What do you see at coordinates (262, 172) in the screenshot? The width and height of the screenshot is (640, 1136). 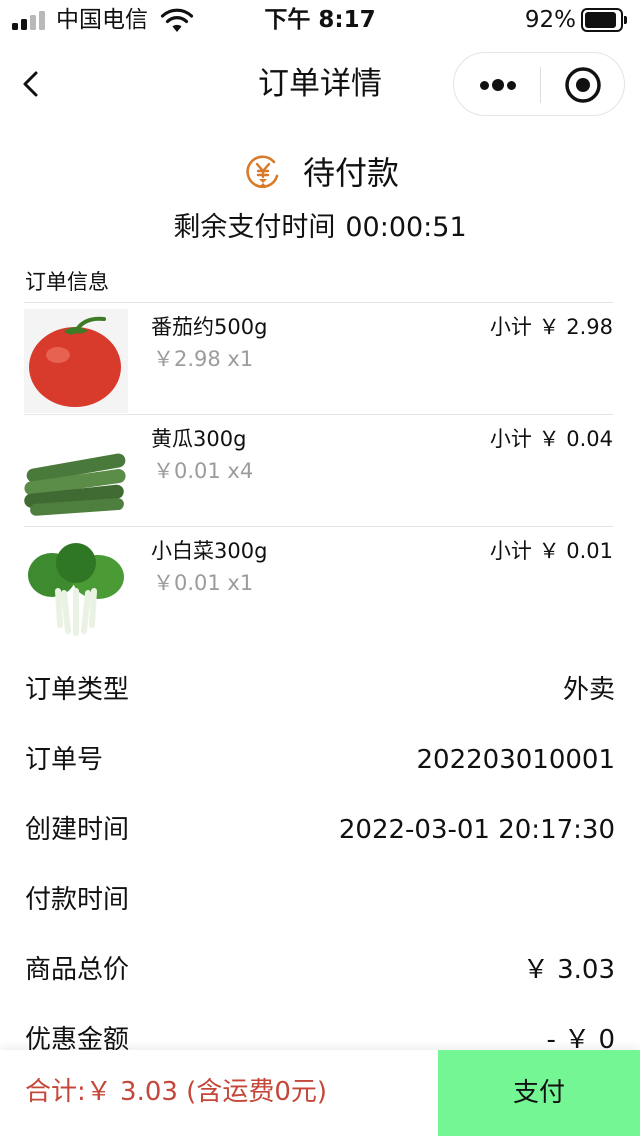 I see `yen-hourglass-icon` at bounding box center [262, 172].